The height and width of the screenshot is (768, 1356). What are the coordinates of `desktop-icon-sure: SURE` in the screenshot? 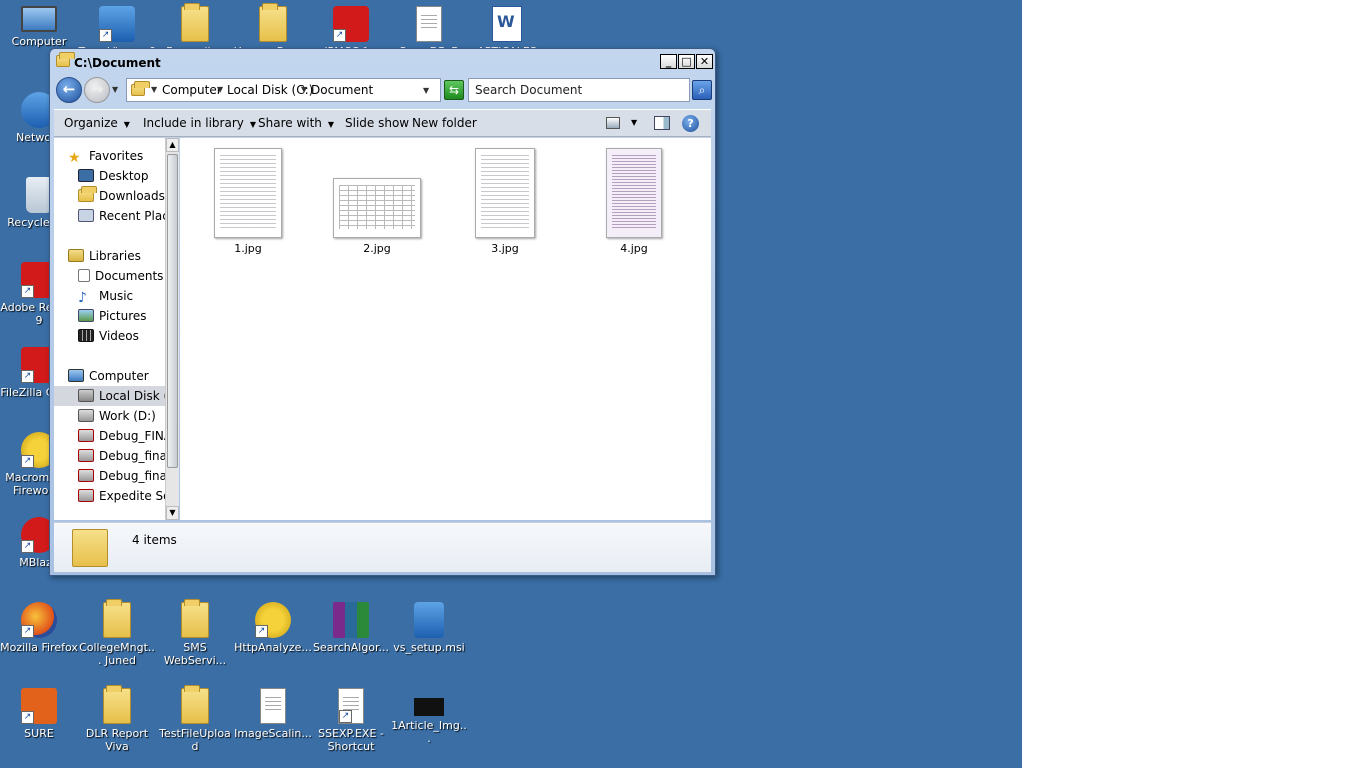 It's located at (39, 714).